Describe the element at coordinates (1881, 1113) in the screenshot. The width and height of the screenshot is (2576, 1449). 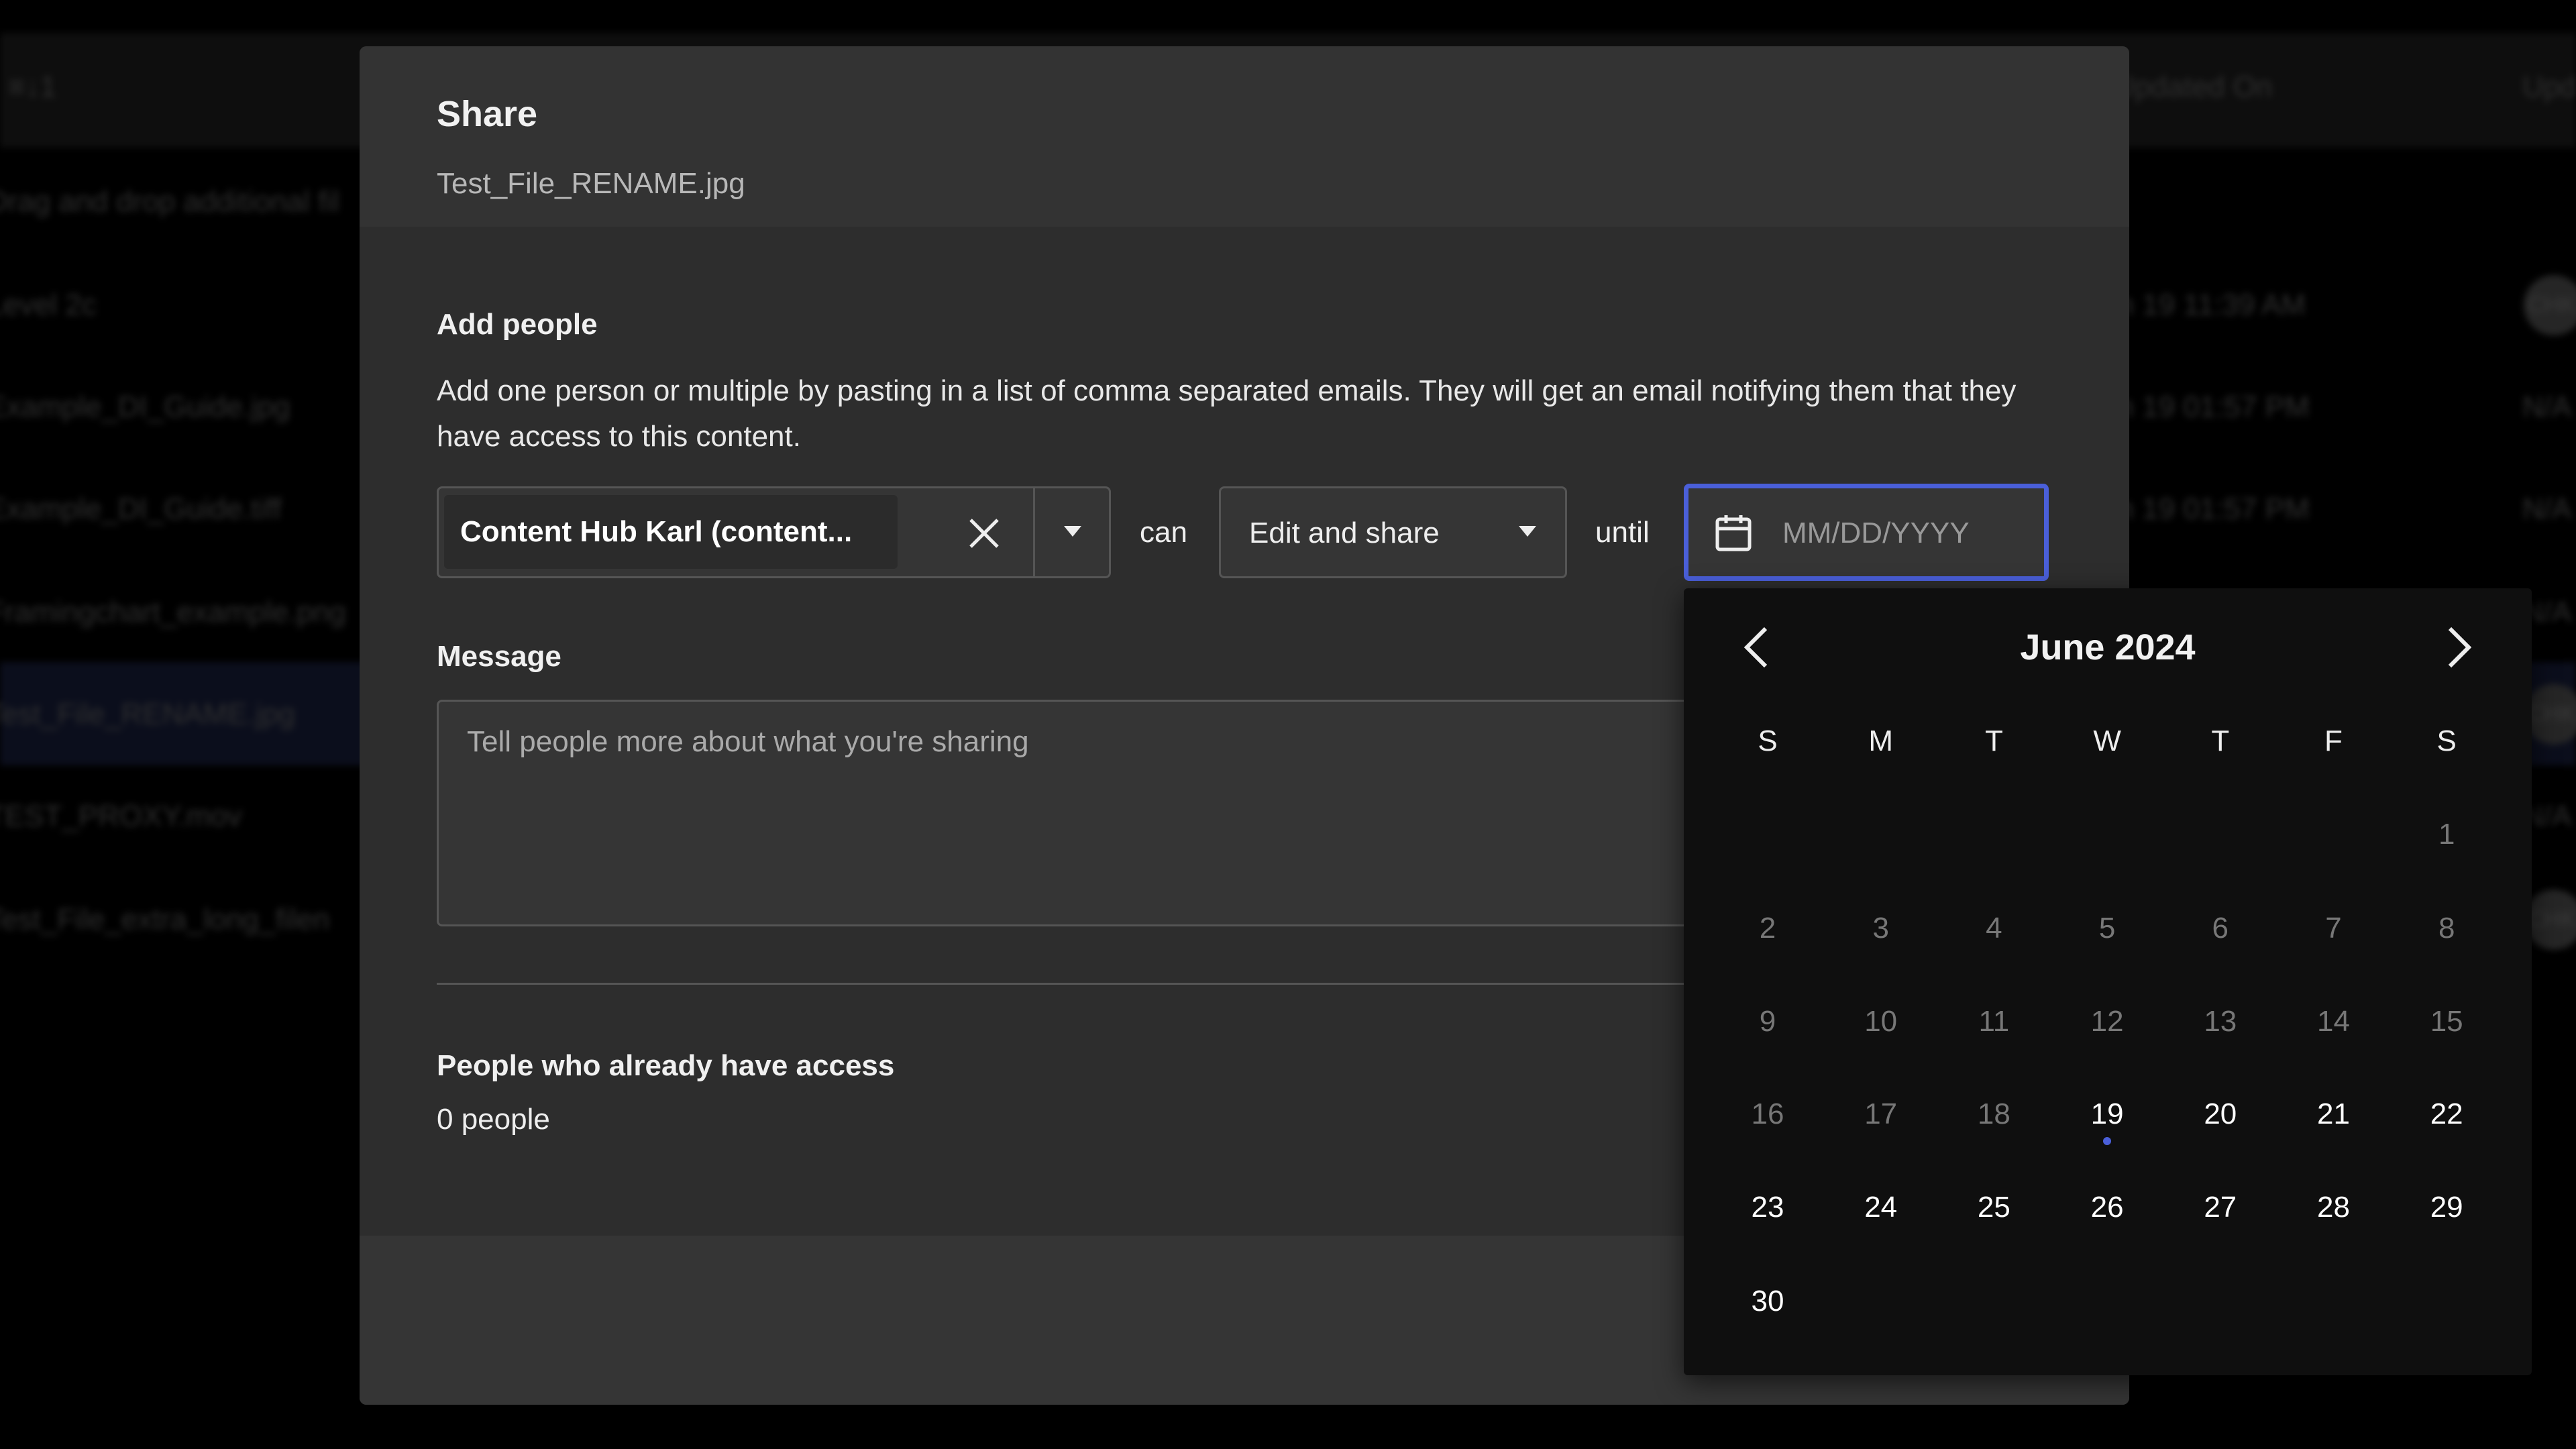
I see `calendar-day: 17` at that location.